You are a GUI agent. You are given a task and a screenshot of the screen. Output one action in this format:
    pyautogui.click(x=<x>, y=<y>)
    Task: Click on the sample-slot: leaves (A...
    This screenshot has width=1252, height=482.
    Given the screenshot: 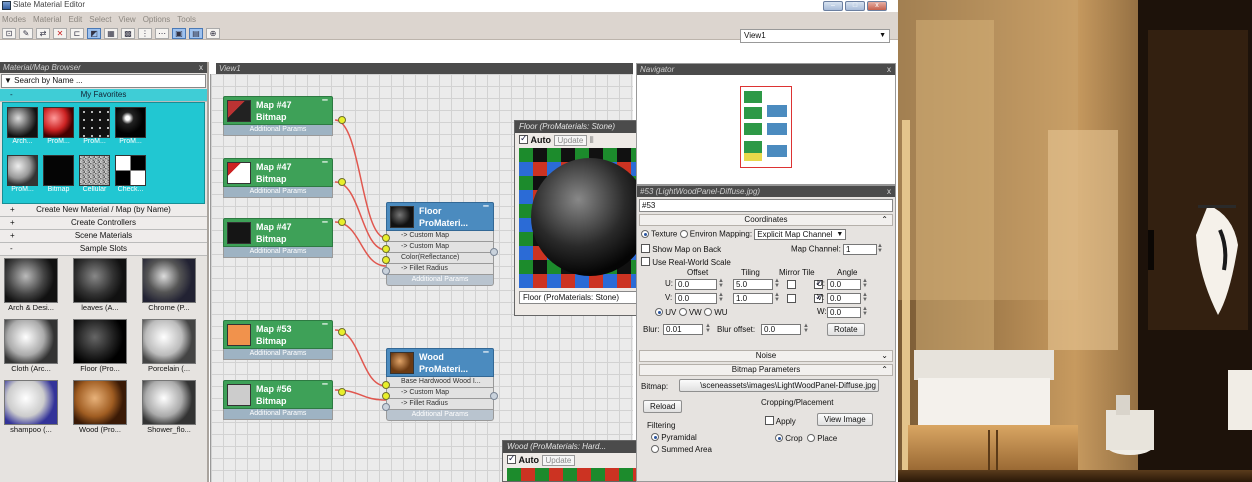 What is the action you would take?
    pyautogui.click(x=100, y=287)
    